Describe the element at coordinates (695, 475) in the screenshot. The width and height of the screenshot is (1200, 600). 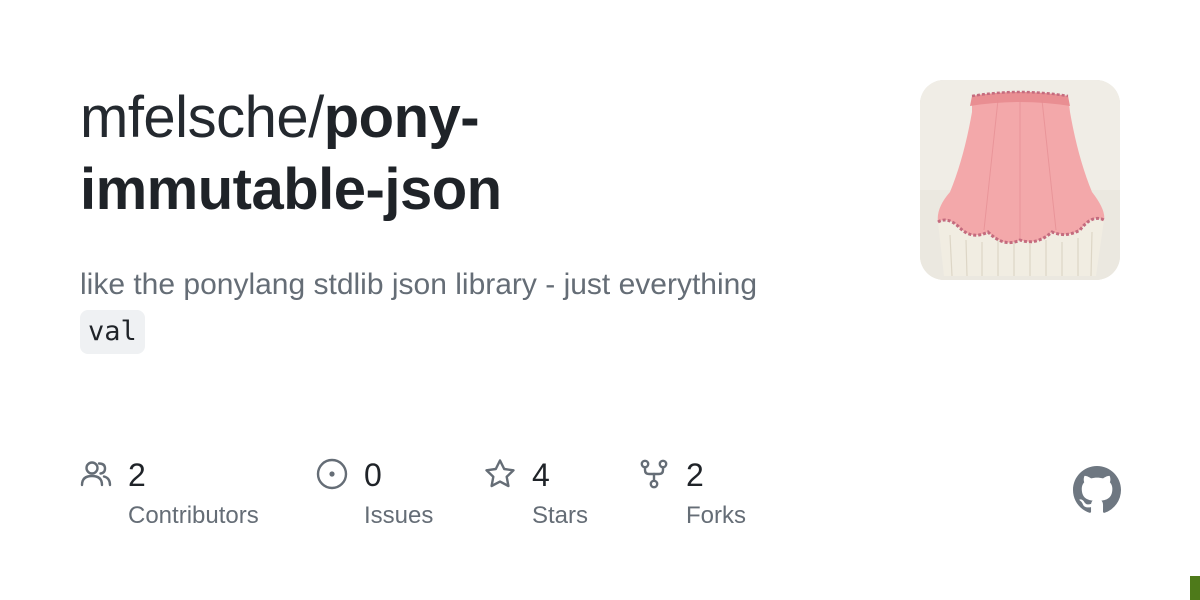
I see `forks-count: 2` at that location.